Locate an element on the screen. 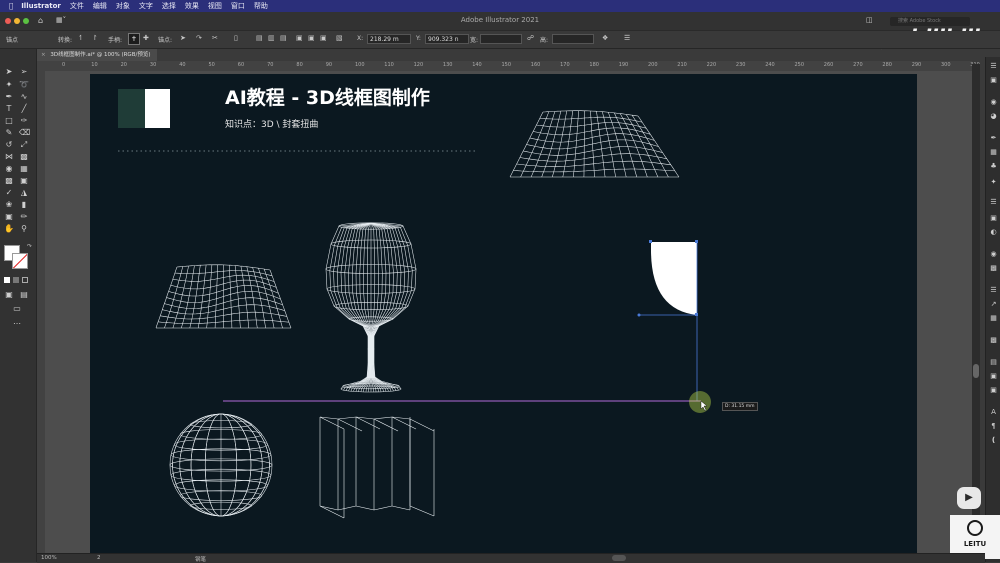  pattern-icon: ▩ is located at coordinates (993, 340).